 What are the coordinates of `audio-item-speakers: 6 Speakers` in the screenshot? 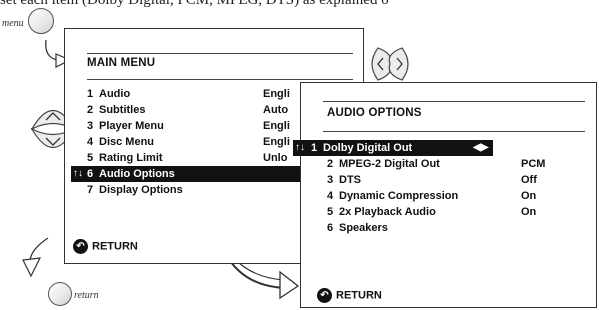 It's located at (452, 228).